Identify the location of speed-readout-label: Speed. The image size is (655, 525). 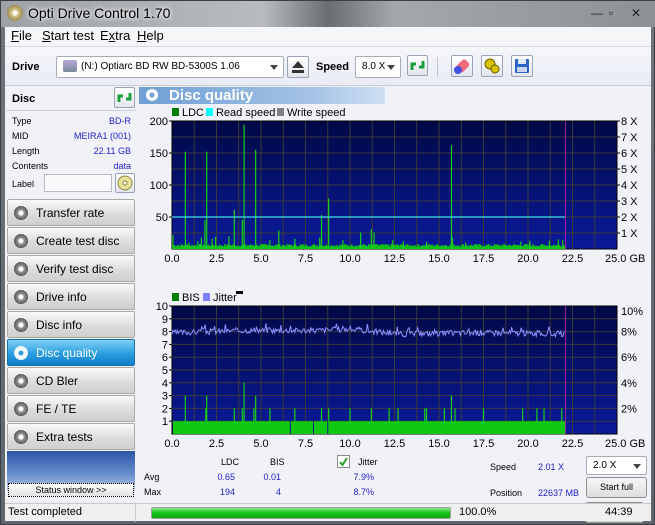
(503, 467).